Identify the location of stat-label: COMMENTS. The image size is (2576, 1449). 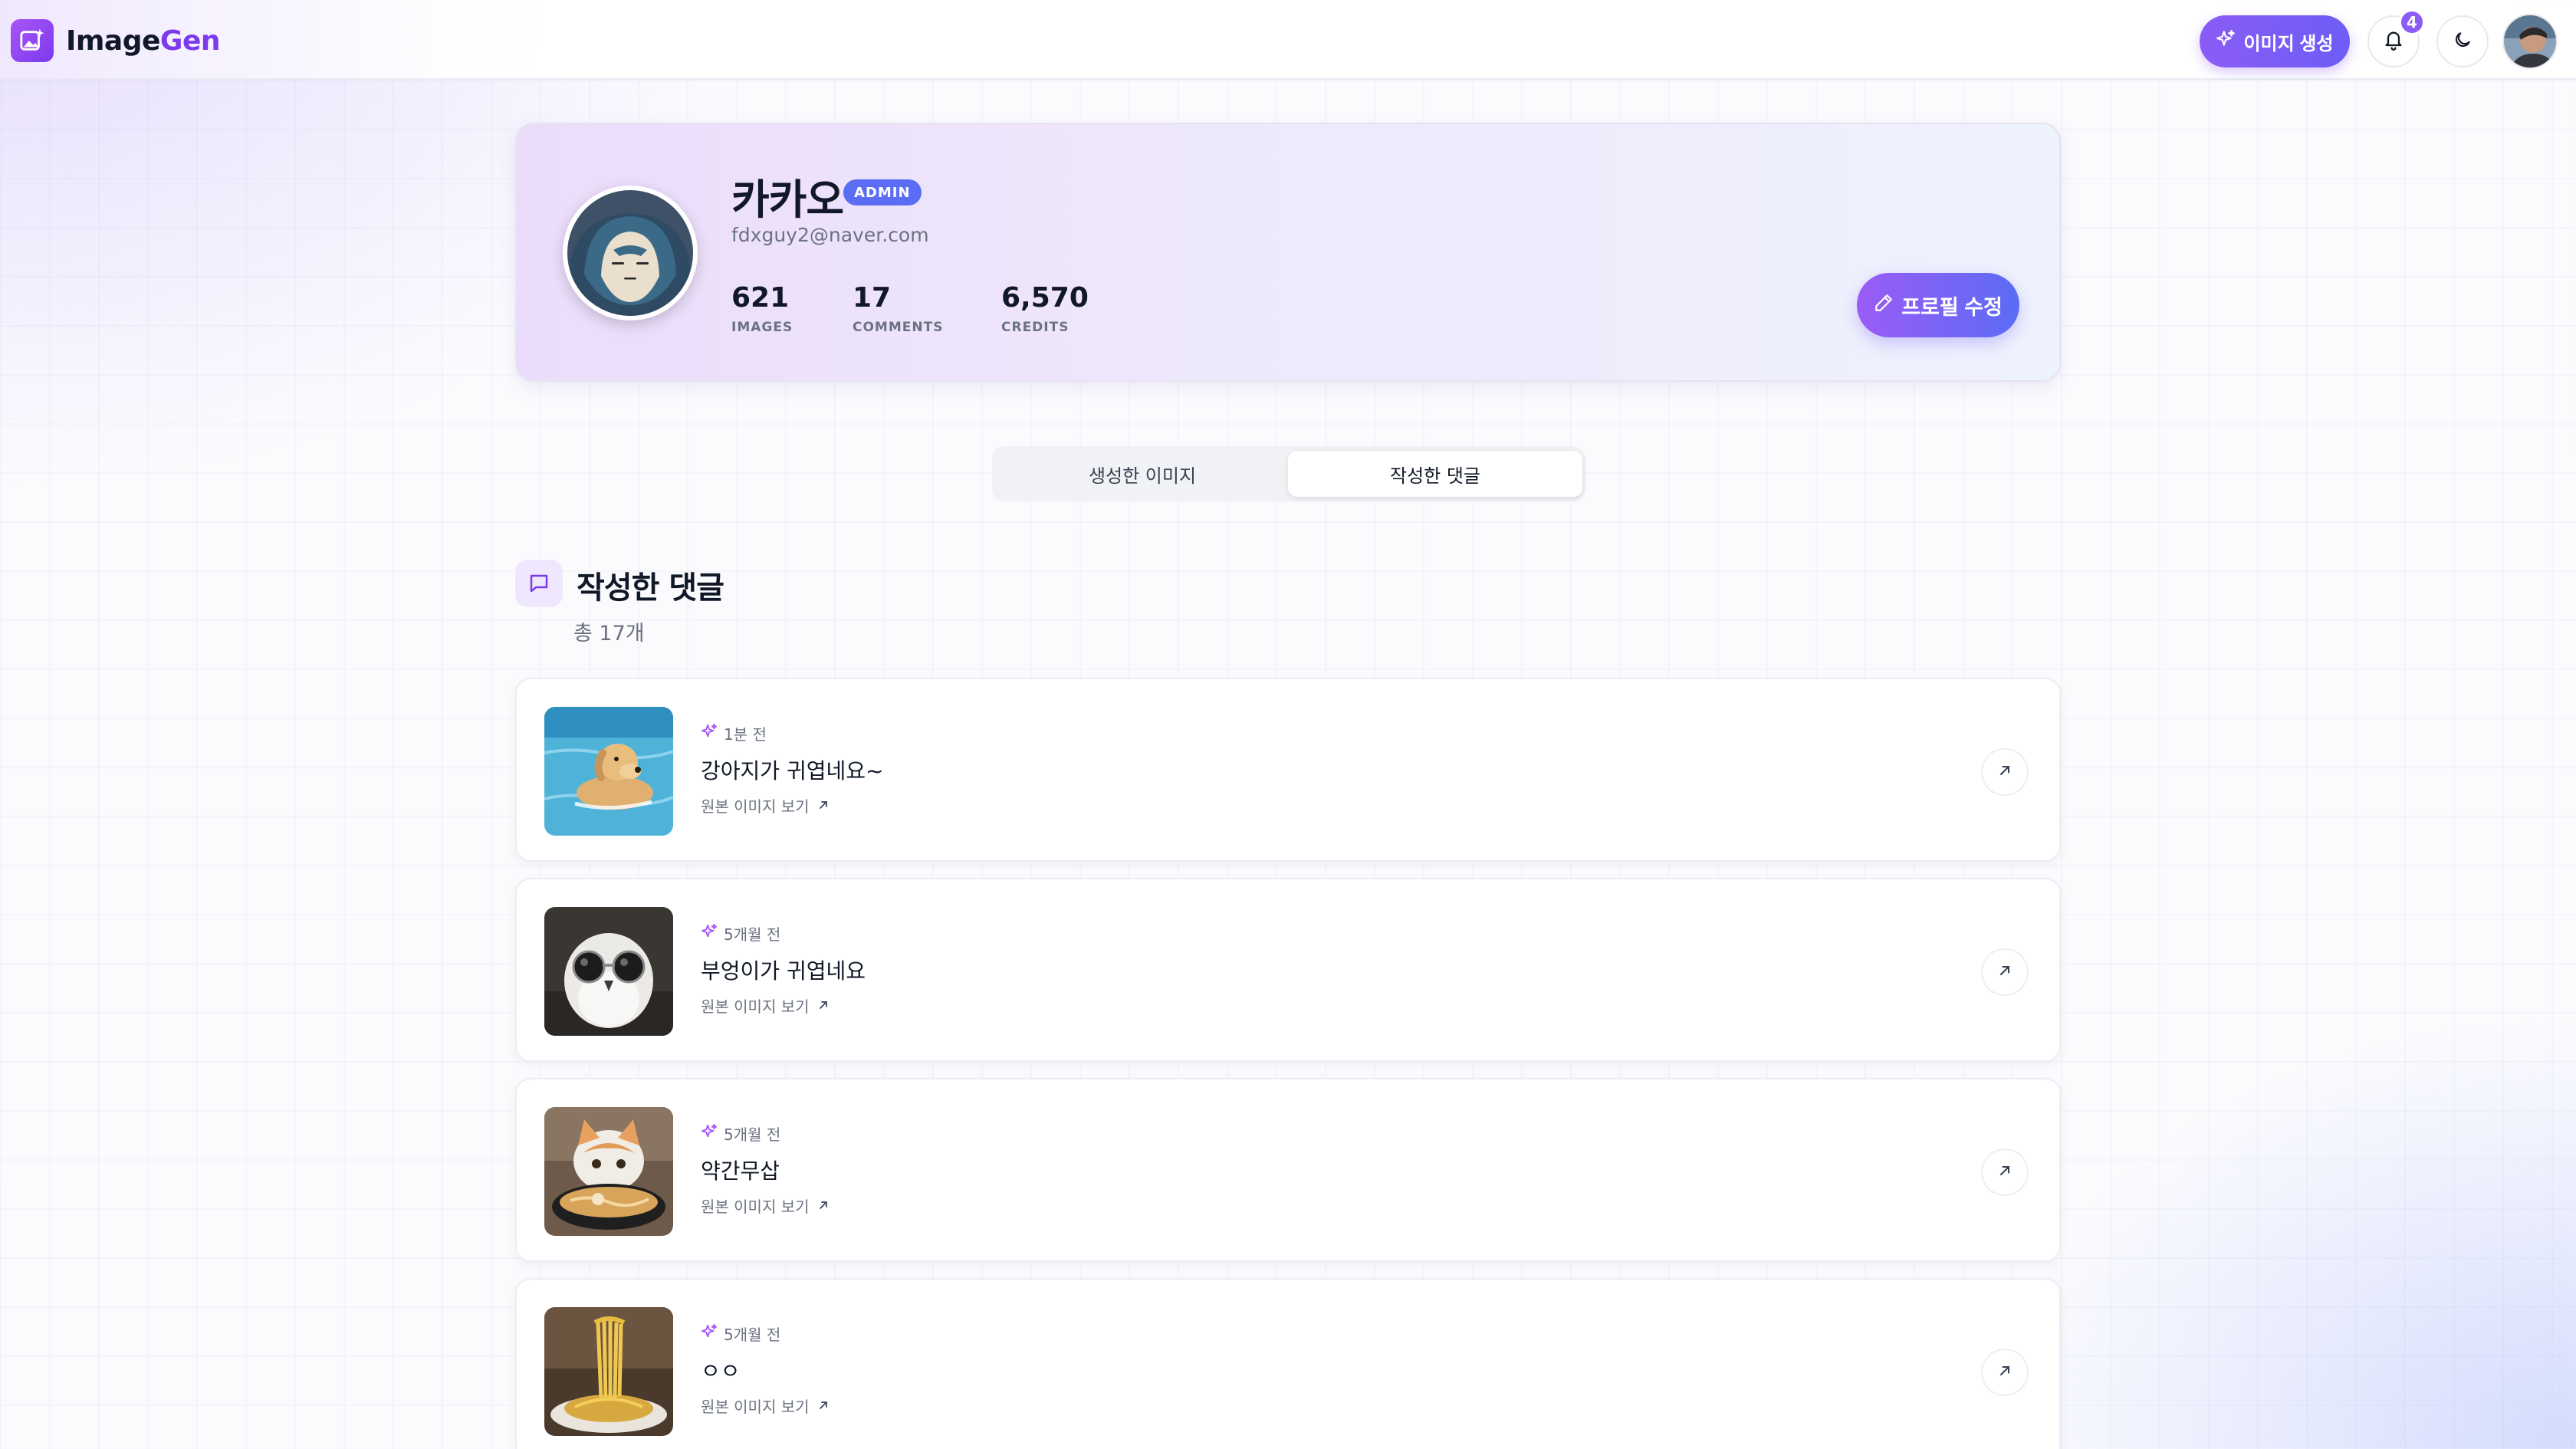
(899, 327).